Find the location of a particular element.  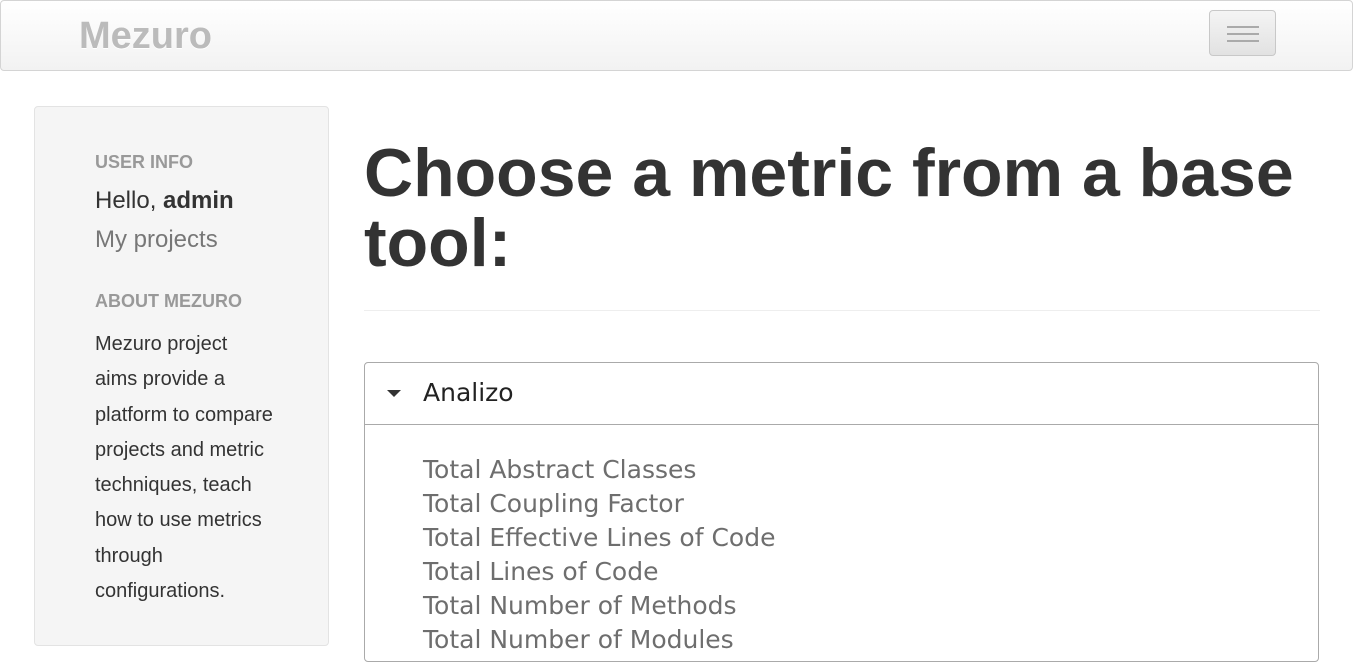

greeting: Hello, admin is located at coordinates (164, 201).